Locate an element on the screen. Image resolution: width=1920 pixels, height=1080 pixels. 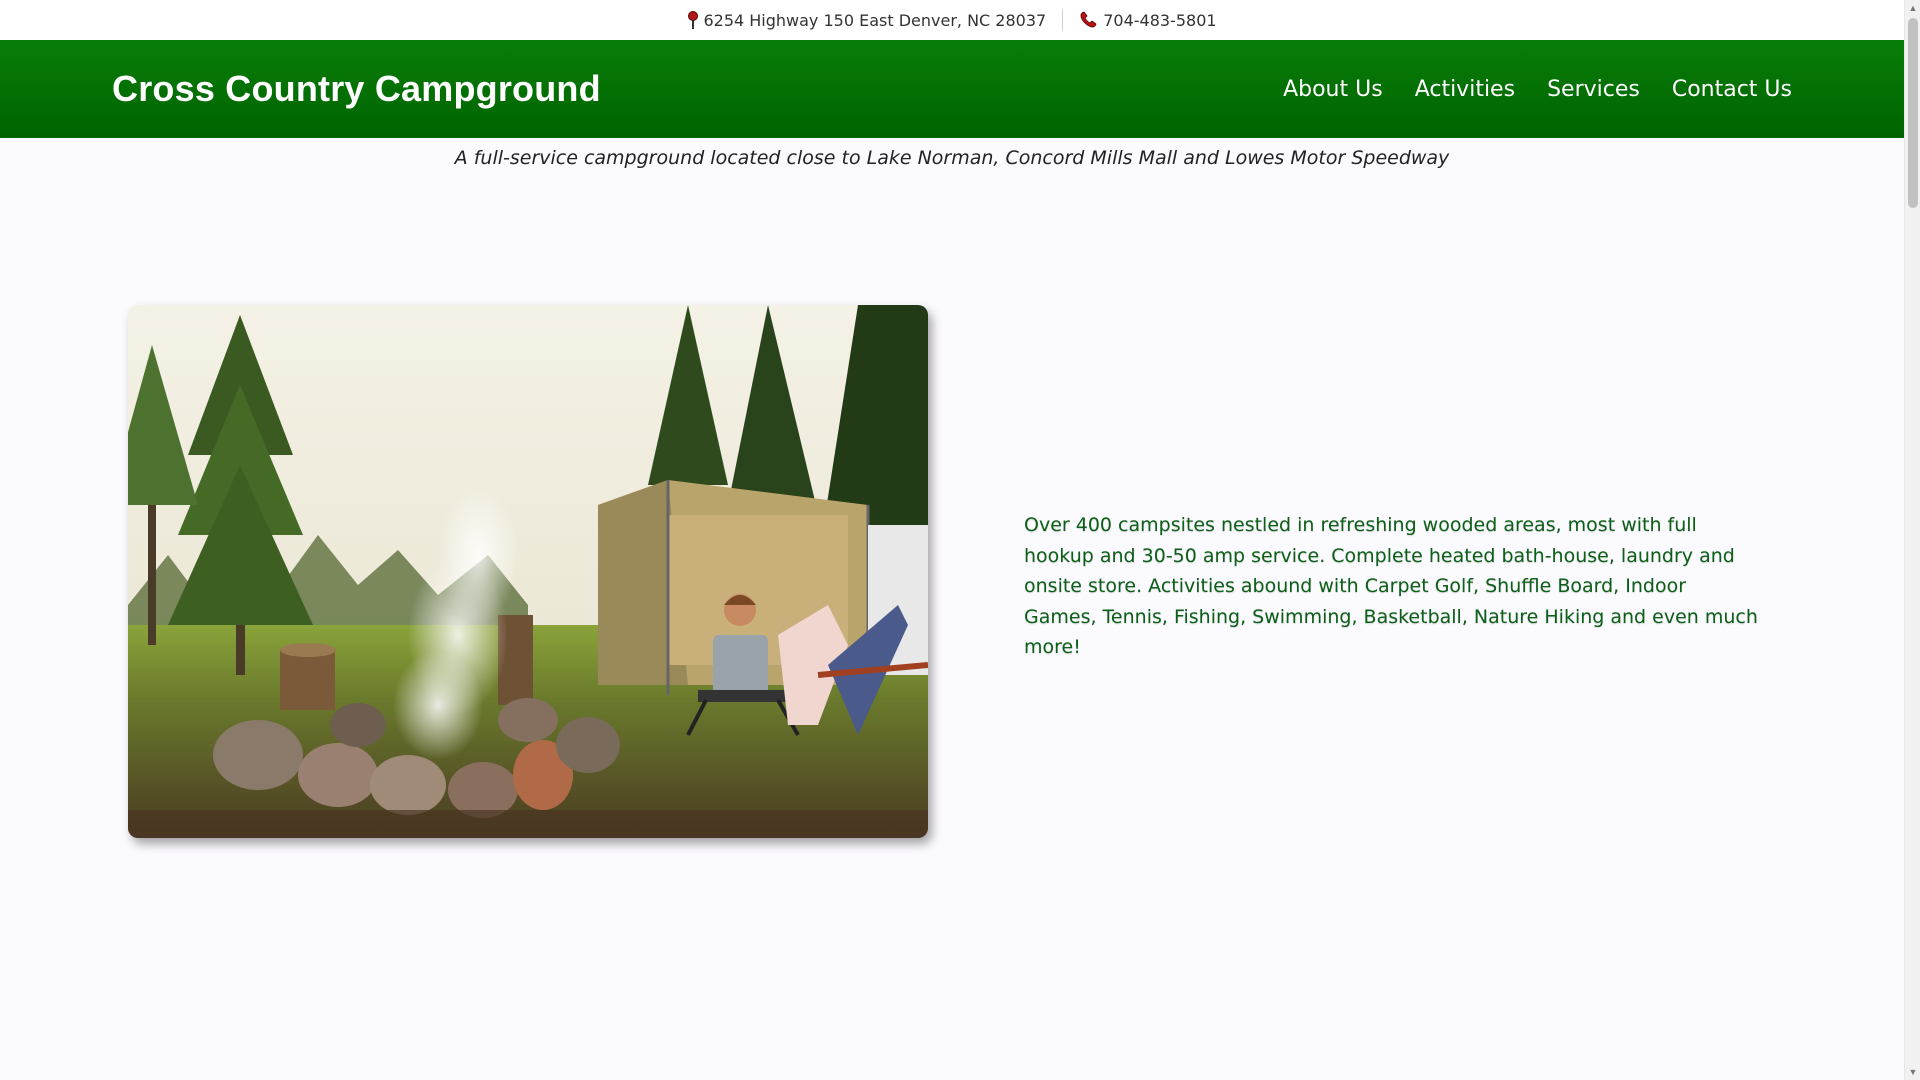
address-text: 6254 Highway 150 East Denver, NC 28037 is located at coordinates (875, 20).